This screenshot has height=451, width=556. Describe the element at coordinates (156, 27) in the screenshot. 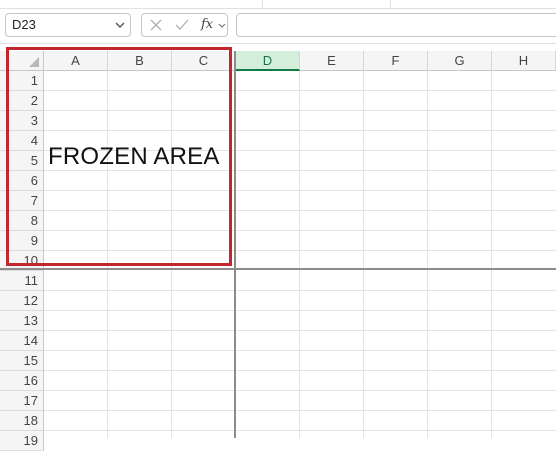

I see `close-icon` at that location.